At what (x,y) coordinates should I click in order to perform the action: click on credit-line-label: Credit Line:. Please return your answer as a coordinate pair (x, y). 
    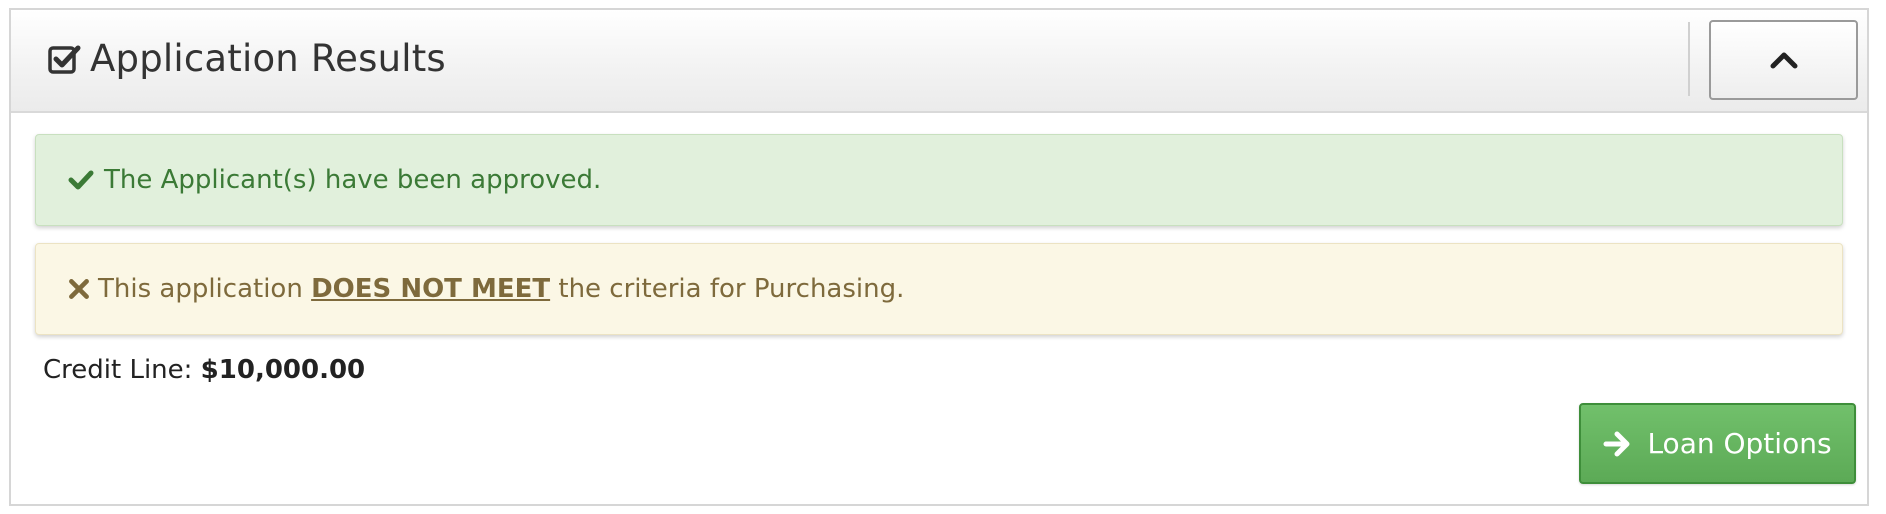
    Looking at the image, I should click on (118, 370).